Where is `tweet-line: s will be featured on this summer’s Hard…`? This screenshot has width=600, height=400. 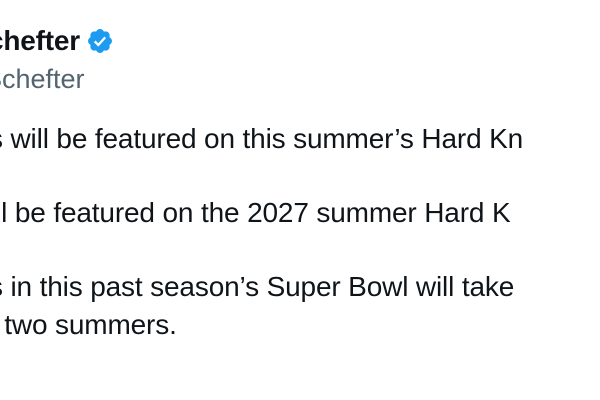
tweet-line: s will be featured on this summer’s Hard… is located at coordinates (262, 138).